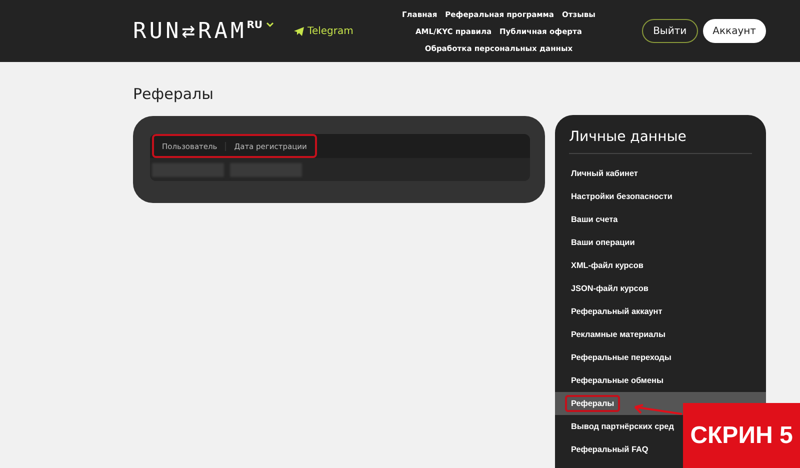 The image size is (800, 468). I want to click on account-button: Аккаунт, so click(734, 31).